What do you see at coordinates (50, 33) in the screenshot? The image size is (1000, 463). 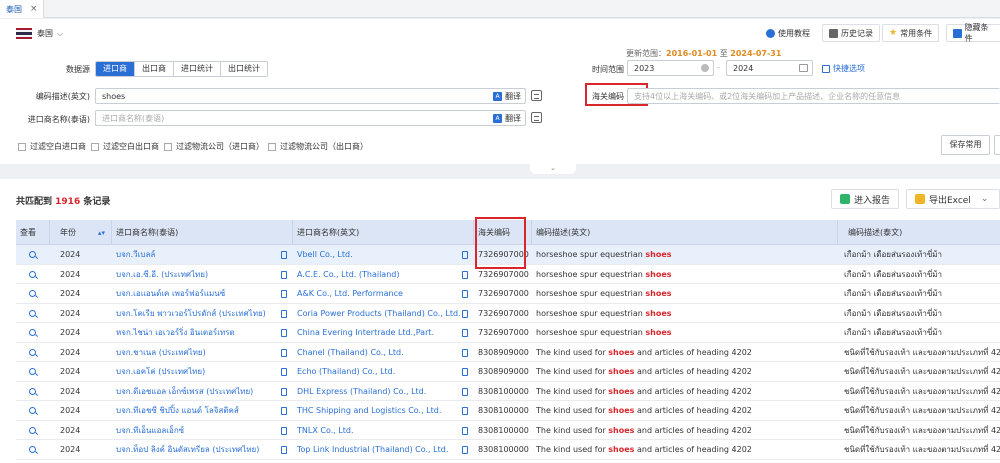 I see `country-selector: 泰国 ⌵` at bounding box center [50, 33].